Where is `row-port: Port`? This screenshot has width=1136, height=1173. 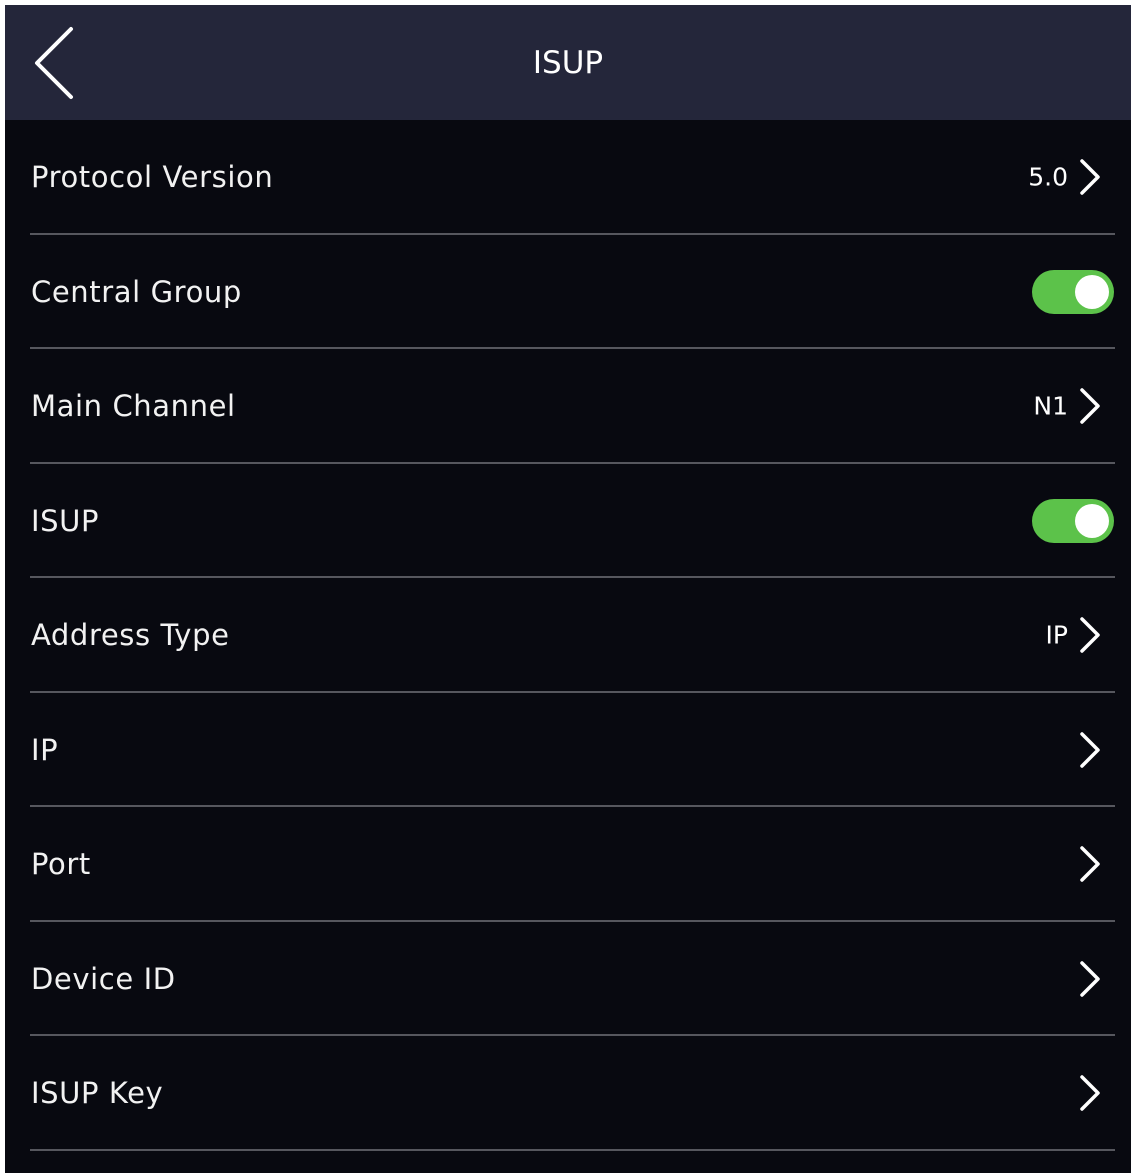
row-port: Port is located at coordinates (568, 864).